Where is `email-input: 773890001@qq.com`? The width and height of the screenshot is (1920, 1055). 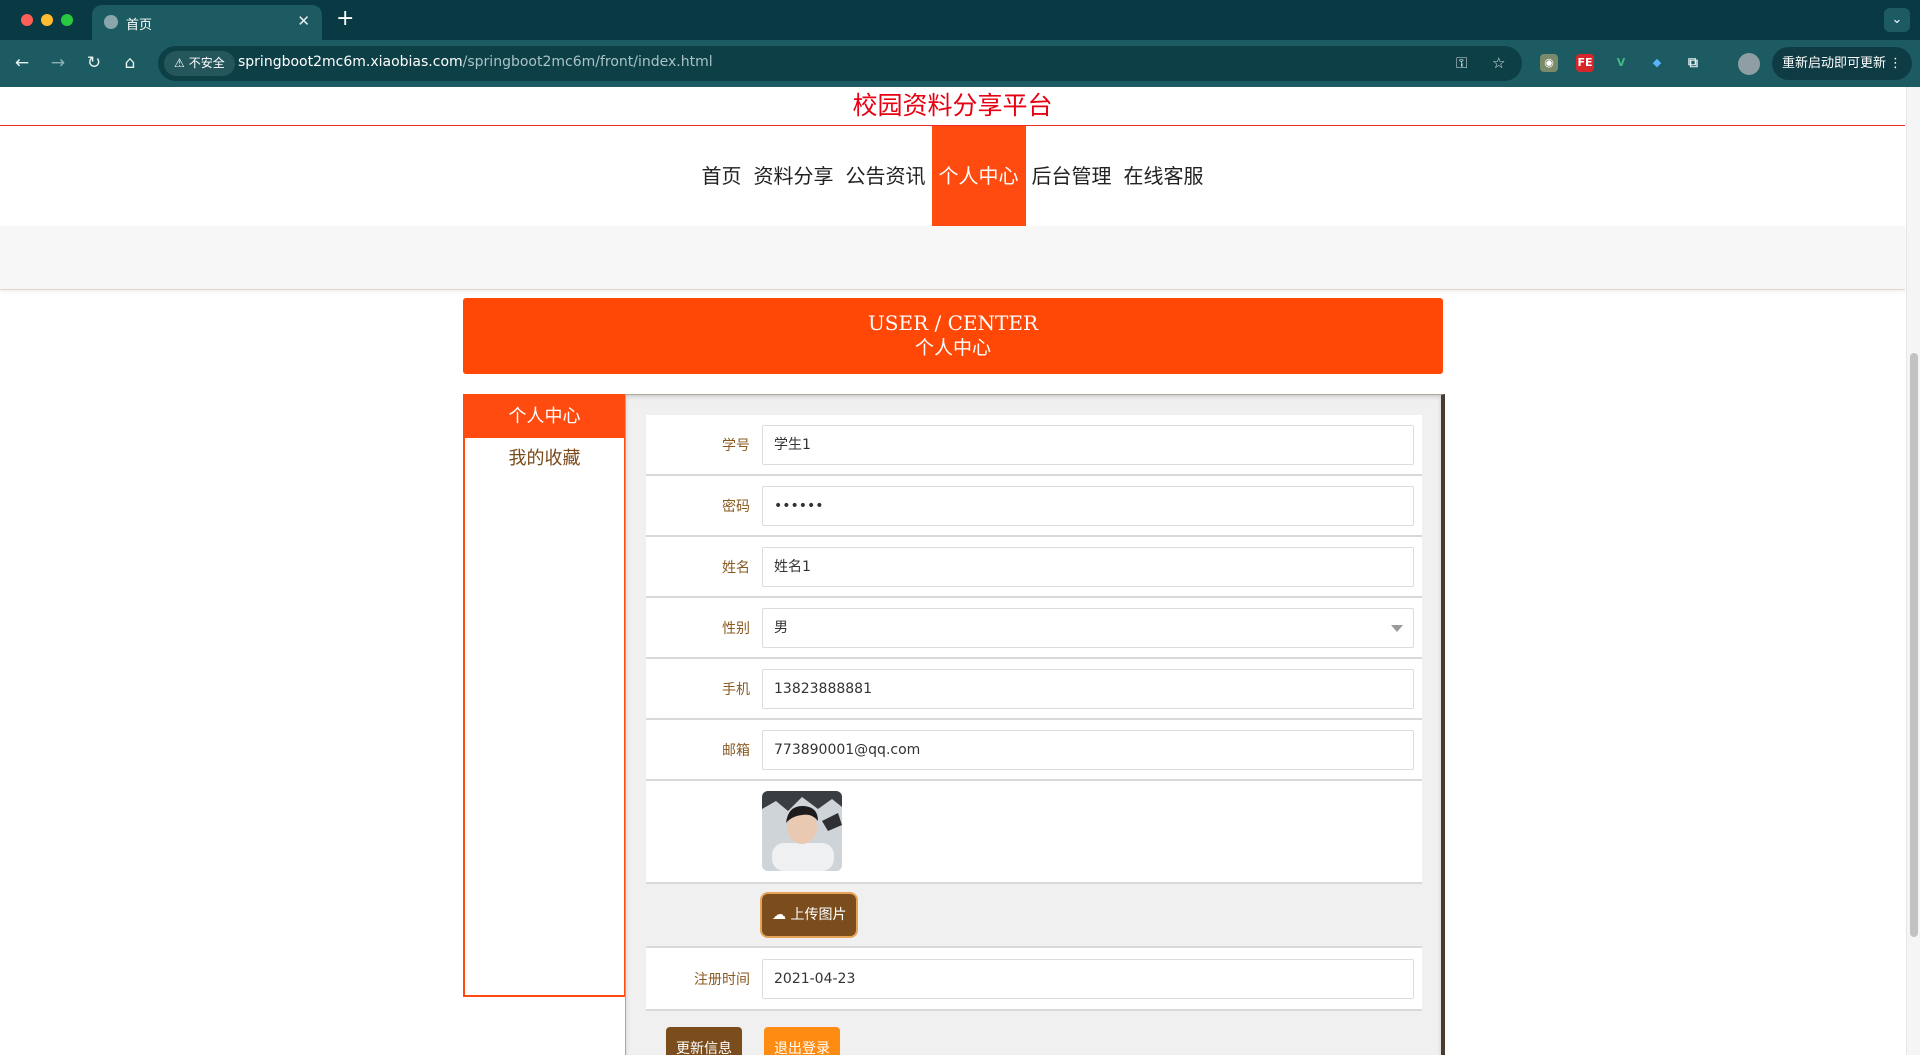
email-input: 773890001@qq.com is located at coordinates (1088, 750).